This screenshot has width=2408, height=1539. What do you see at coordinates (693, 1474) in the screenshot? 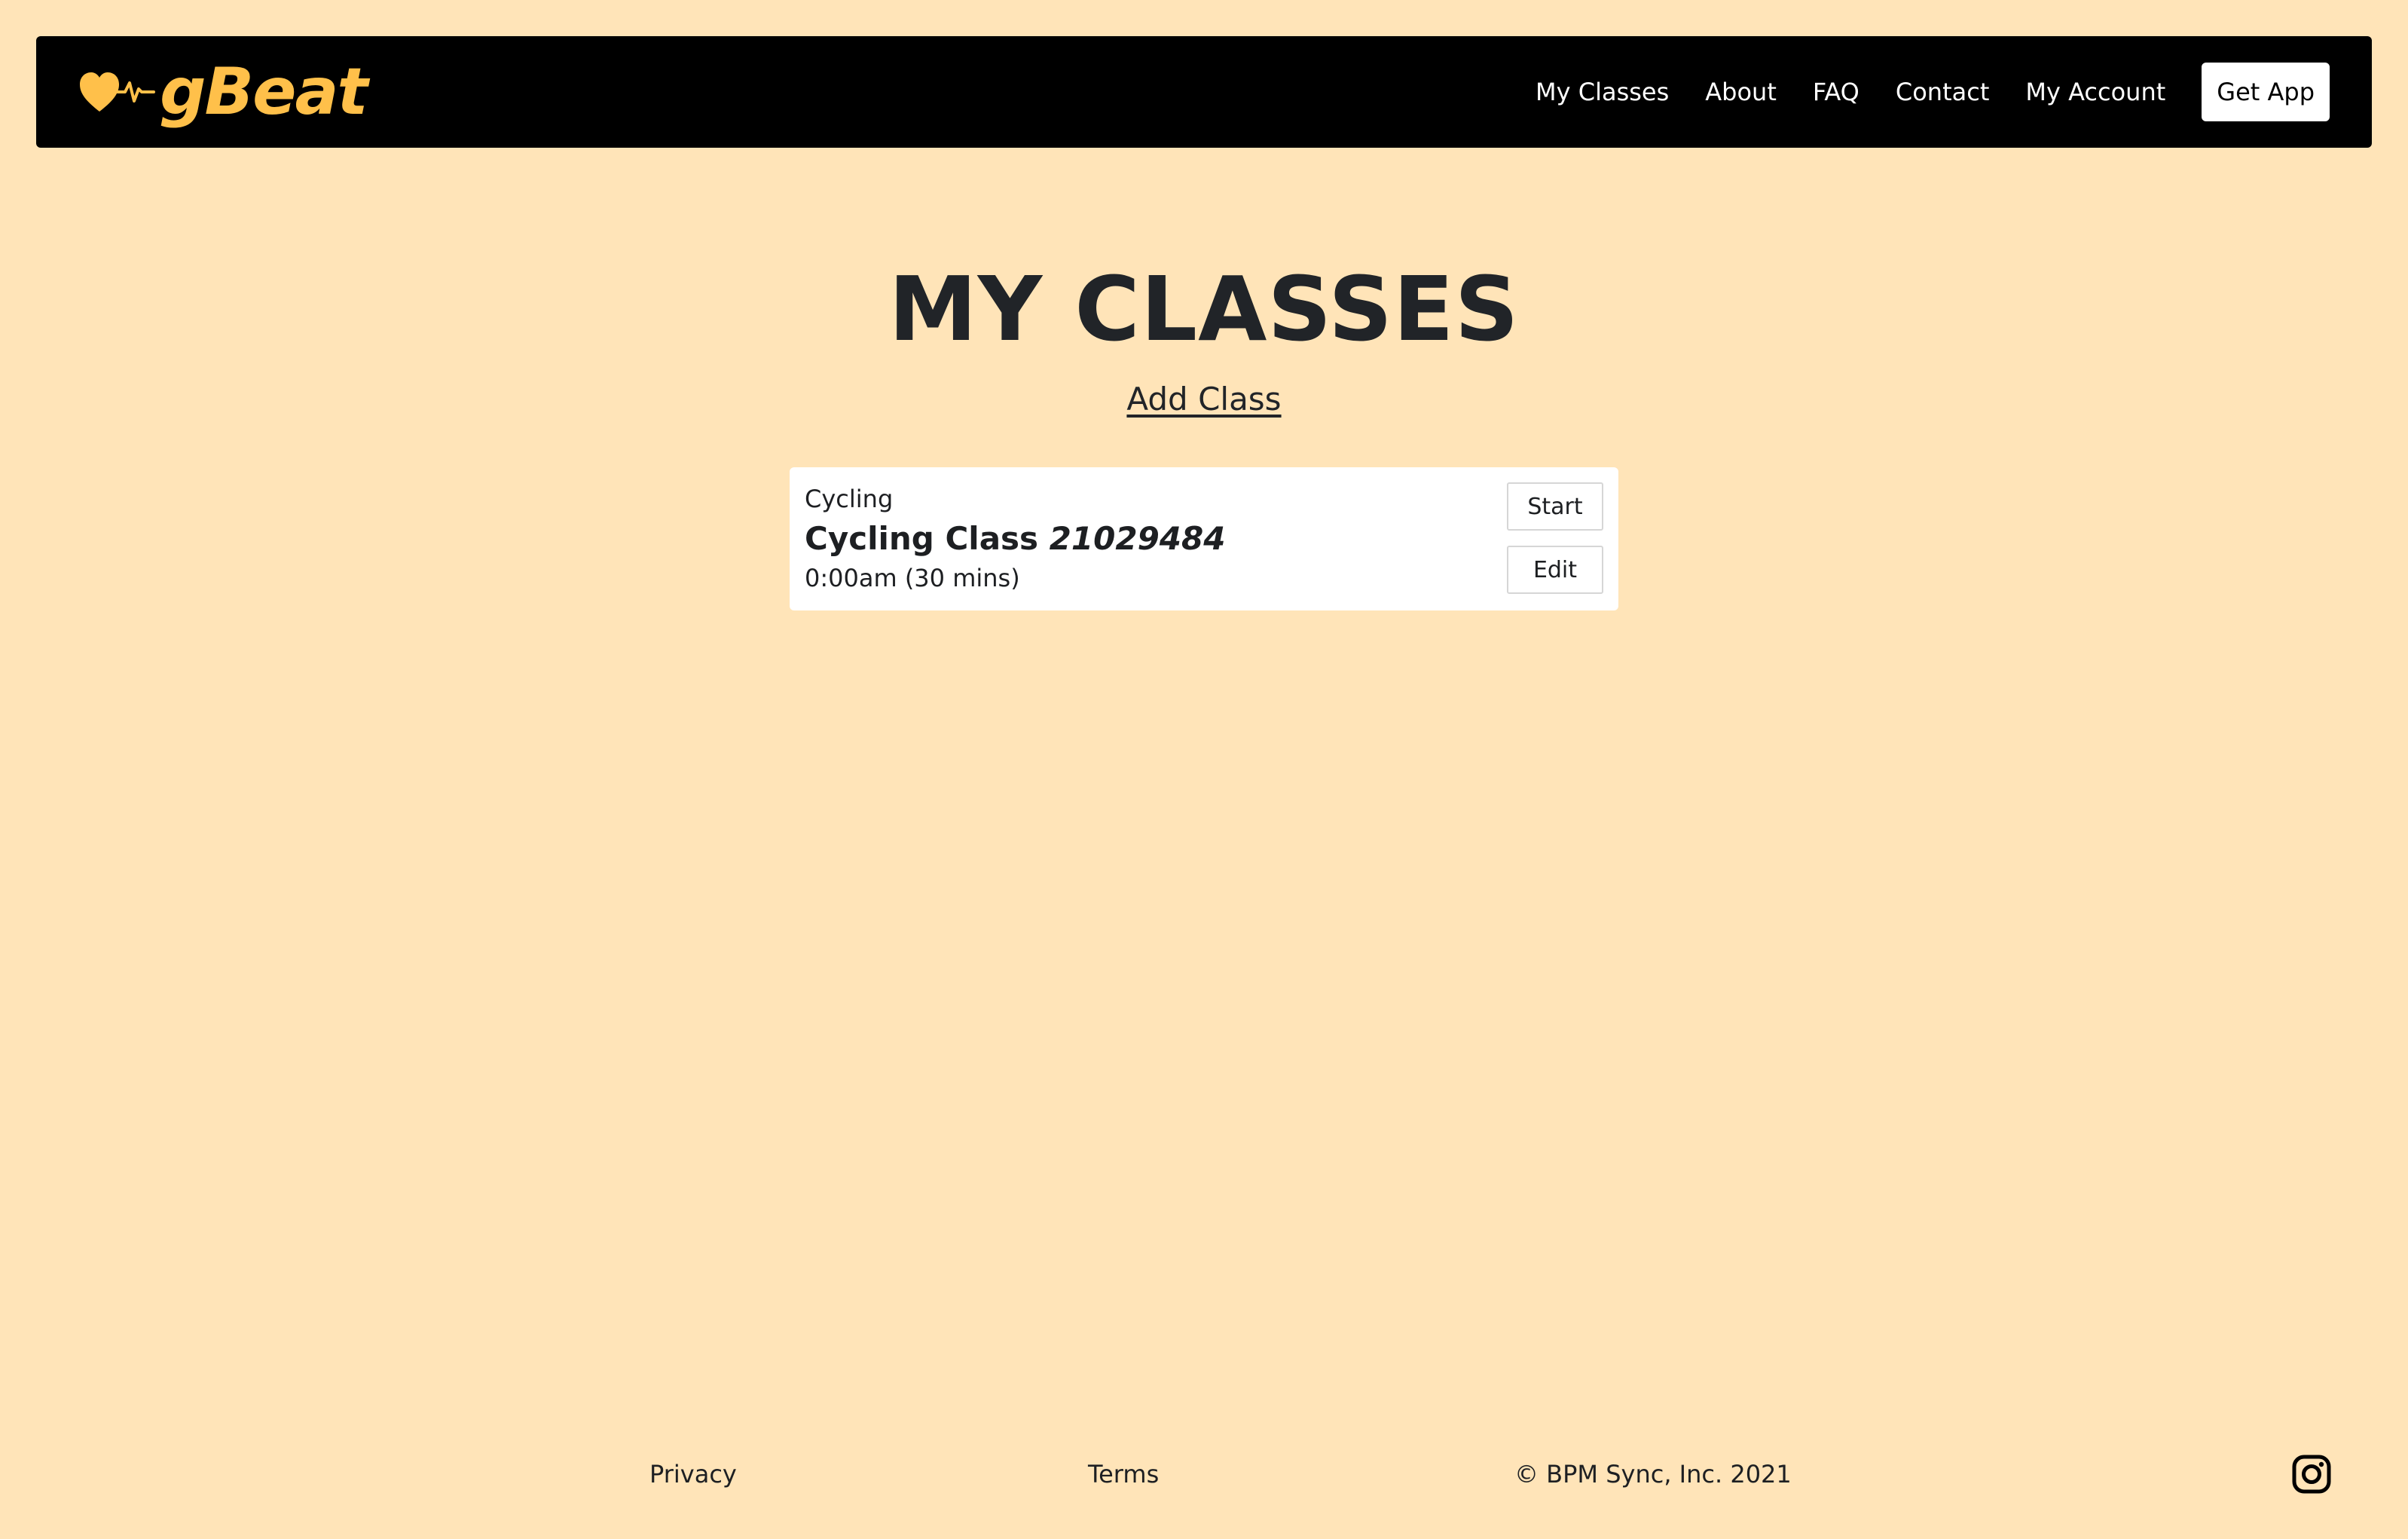
I see `privacy-link: Privacy` at bounding box center [693, 1474].